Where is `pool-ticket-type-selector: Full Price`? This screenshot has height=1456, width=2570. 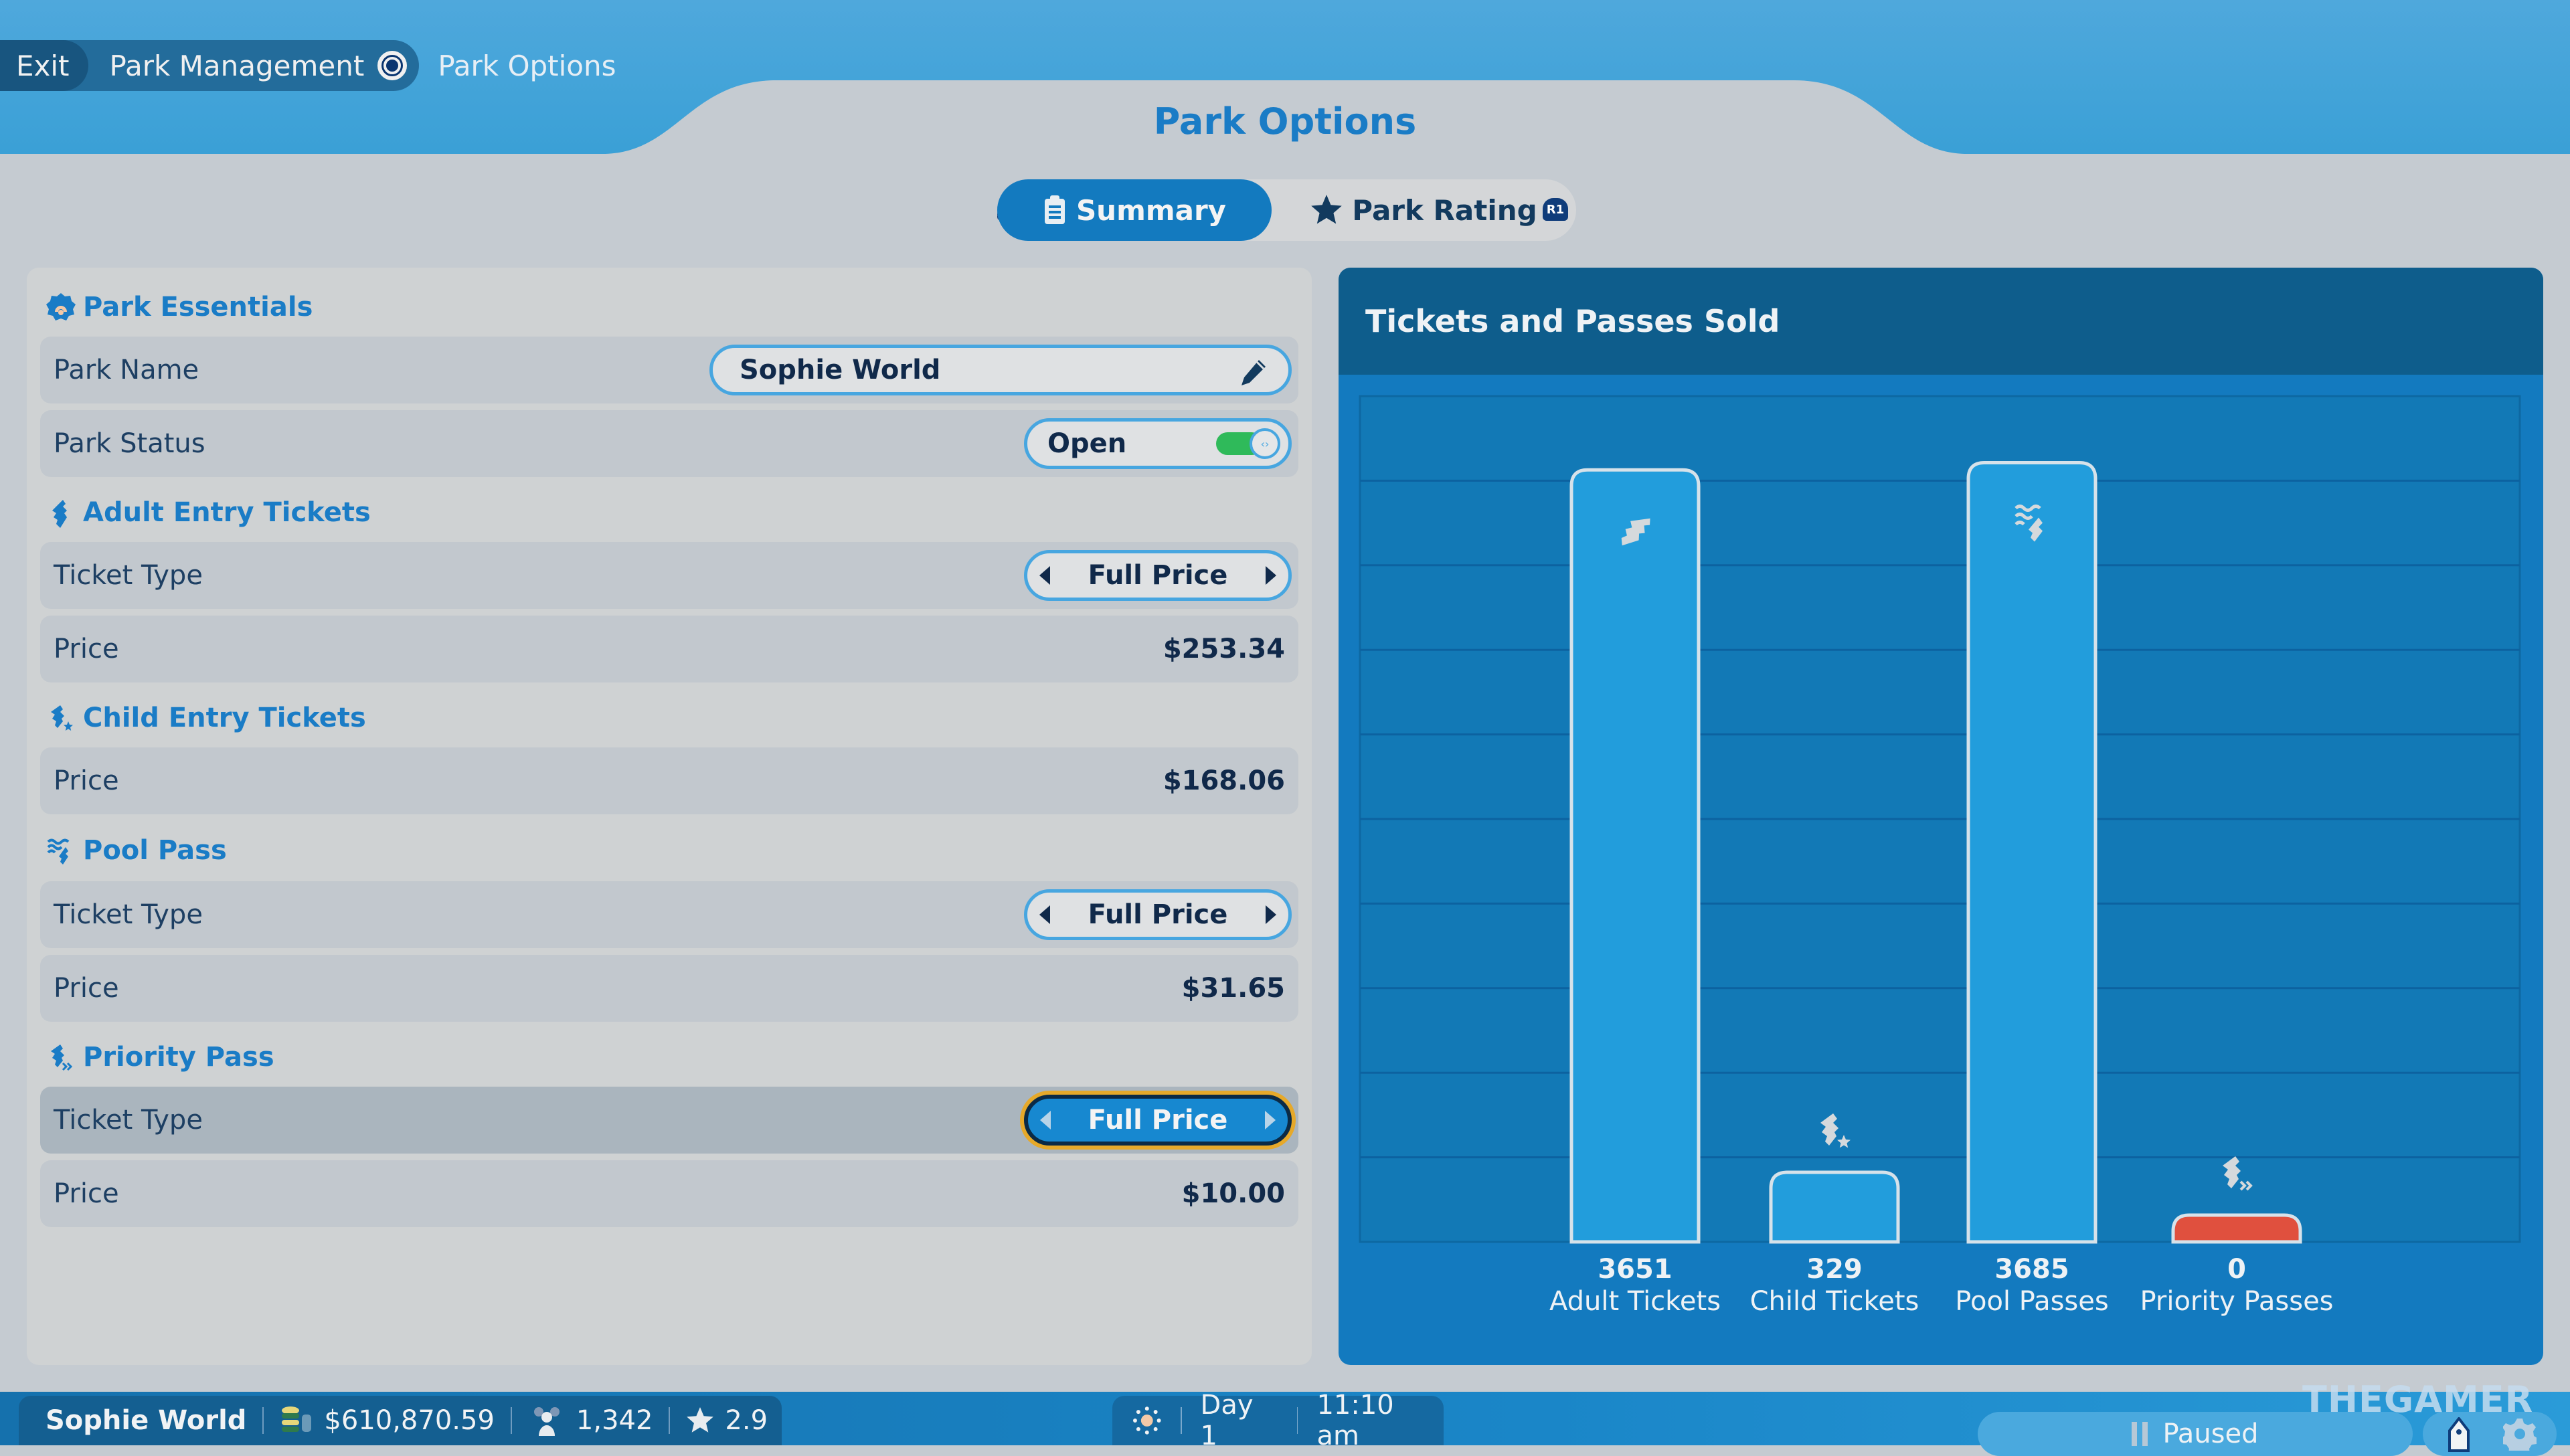
pool-ticket-type-selector: Full Price is located at coordinates (1158, 914).